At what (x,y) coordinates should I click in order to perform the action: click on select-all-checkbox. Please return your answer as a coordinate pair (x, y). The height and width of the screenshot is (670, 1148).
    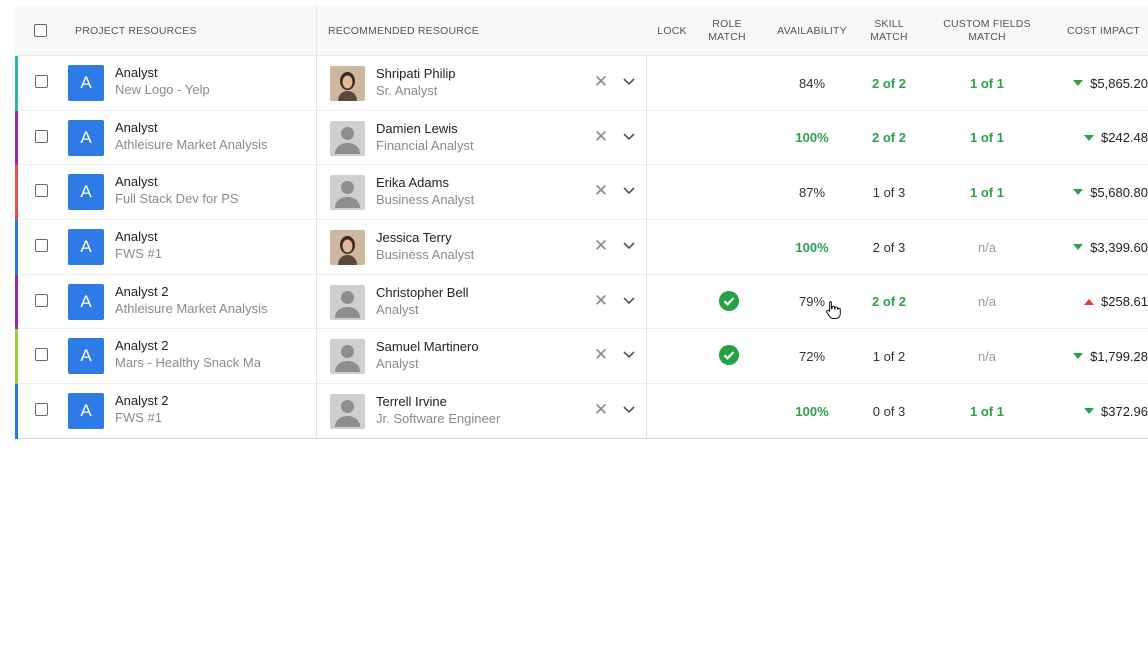
    Looking at the image, I should click on (40, 30).